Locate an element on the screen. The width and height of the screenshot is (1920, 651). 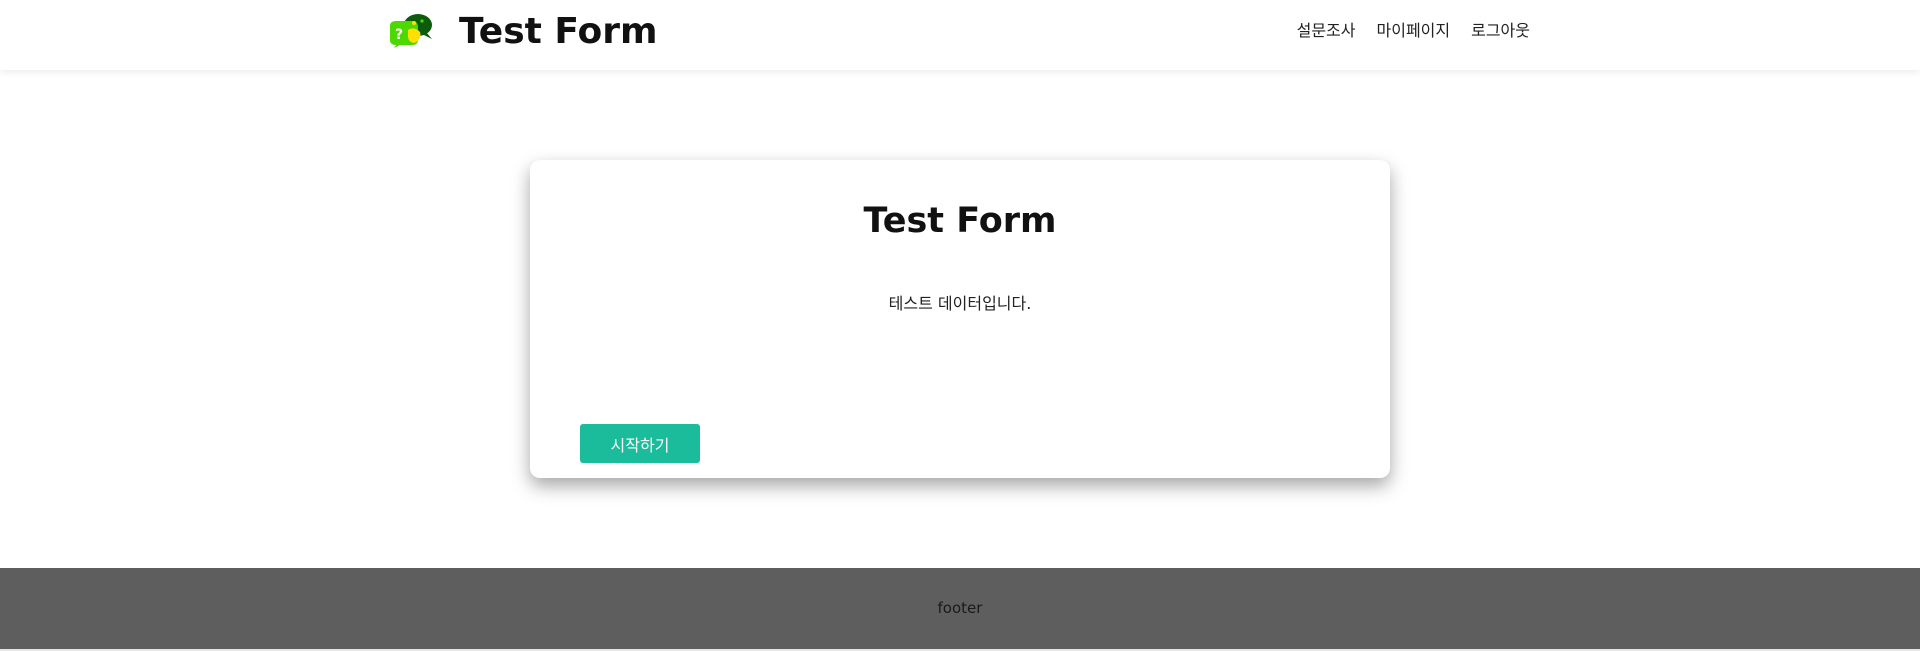
start-button: 시작하기 is located at coordinates (640, 443).